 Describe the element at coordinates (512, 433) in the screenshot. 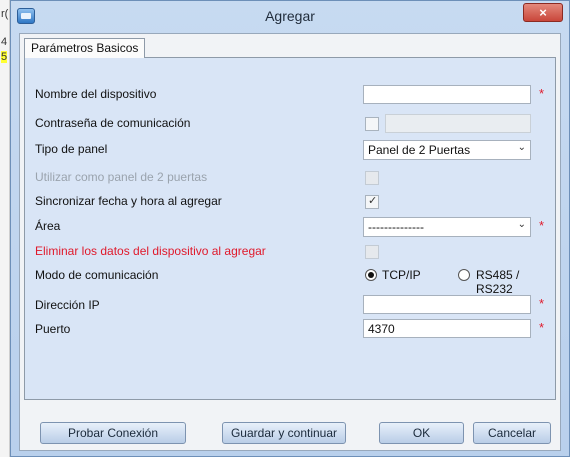

I see `cancel-button: Cancelar` at that location.